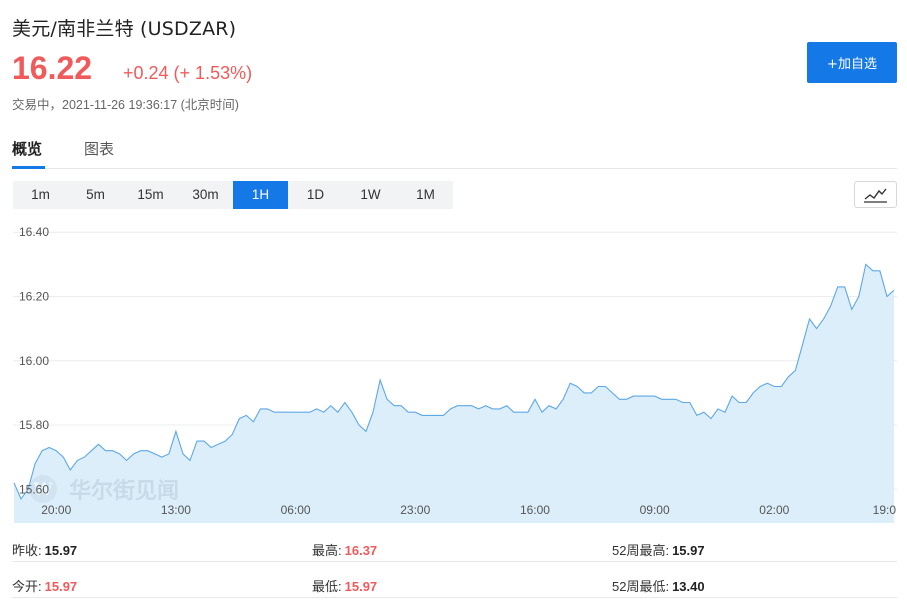  What do you see at coordinates (188, 73) in the screenshot?
I see `price-change: +0.24 (+ 1.53%)` at bounding box center [188, 73].